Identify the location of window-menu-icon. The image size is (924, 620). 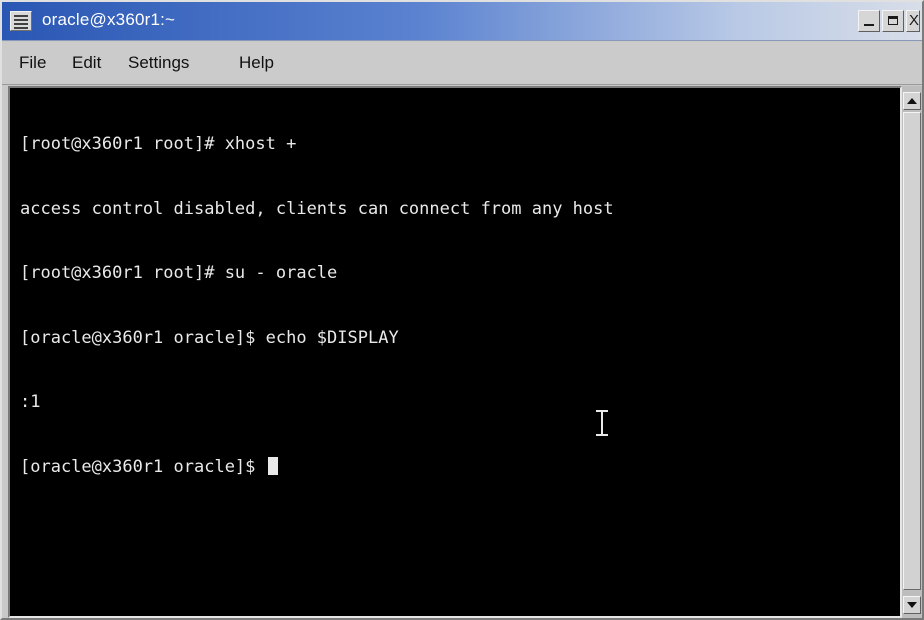
(21, 21).